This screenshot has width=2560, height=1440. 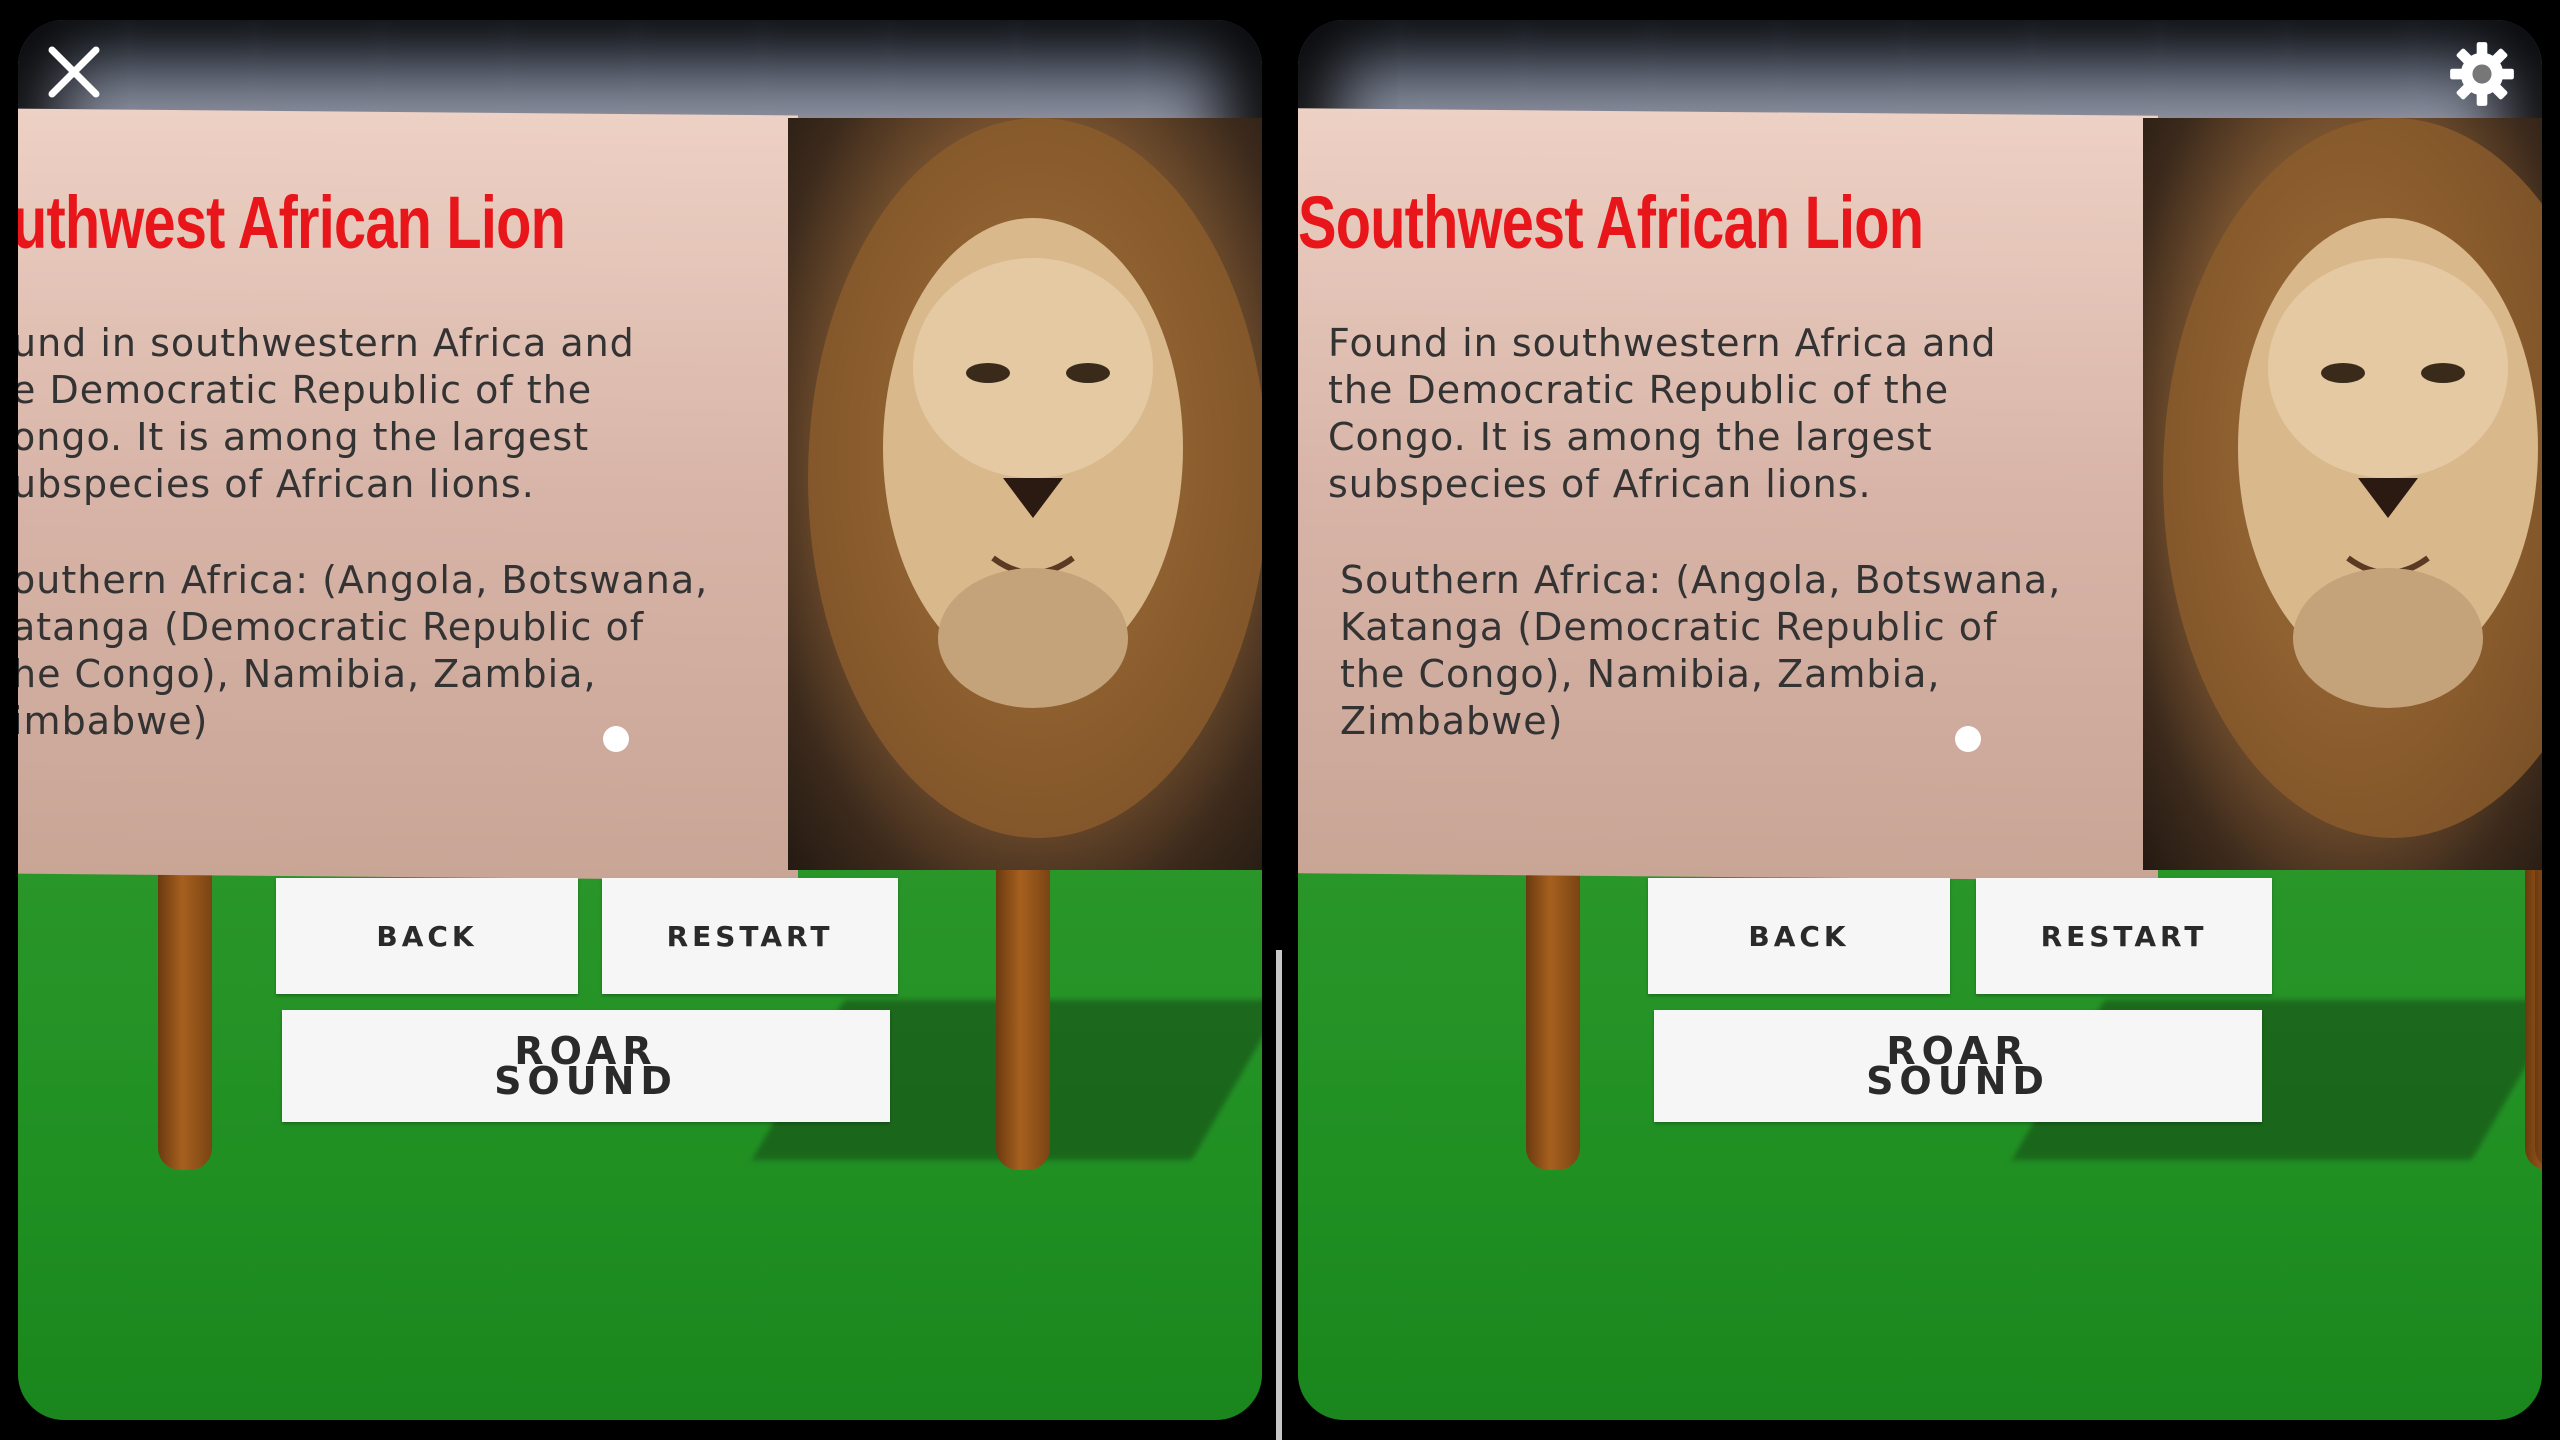 What do you see at coordinates (2538, 1015) in the screenshot?
I see `sign-post-extra` at bounding box center [2538, 1015].